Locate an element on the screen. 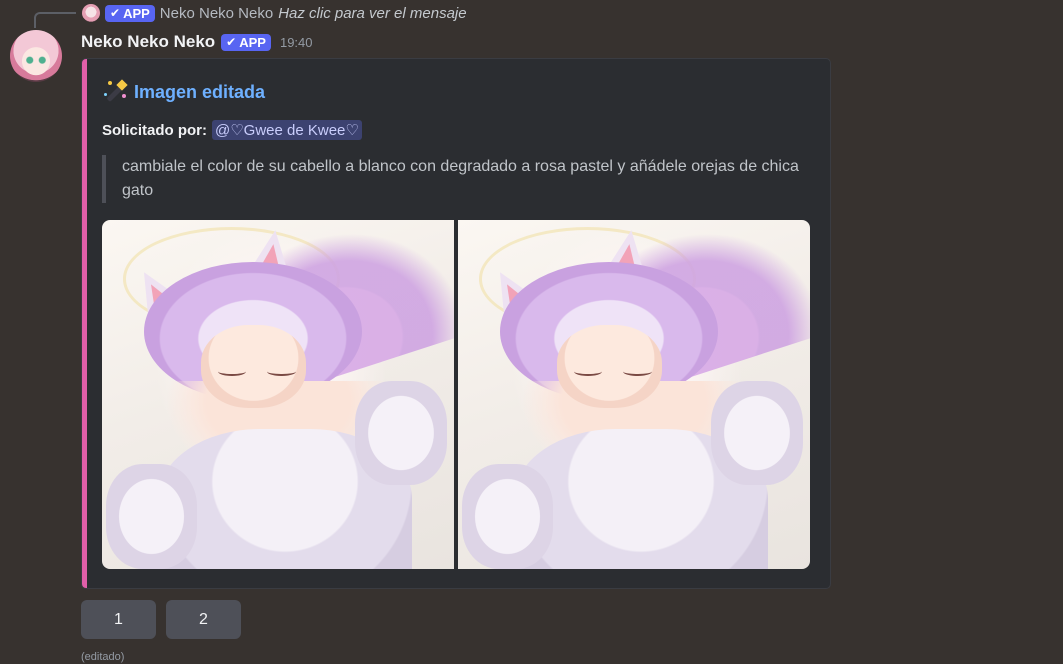 The image size is (1063, 664). select-image-1-button: 1 is located at coordinates (118, 619).